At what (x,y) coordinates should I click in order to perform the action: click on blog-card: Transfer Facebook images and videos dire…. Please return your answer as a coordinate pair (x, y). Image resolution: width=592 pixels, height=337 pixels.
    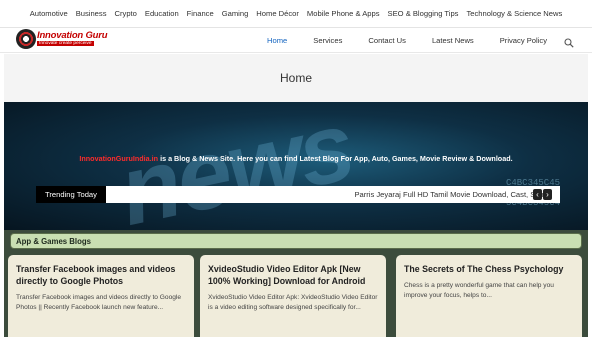
    Looking at the image, I should click on (101, 296).